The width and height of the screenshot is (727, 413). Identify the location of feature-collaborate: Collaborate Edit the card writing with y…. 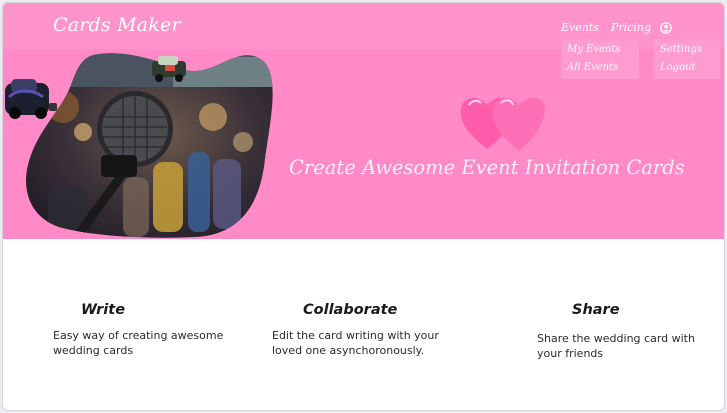
(372, 330).